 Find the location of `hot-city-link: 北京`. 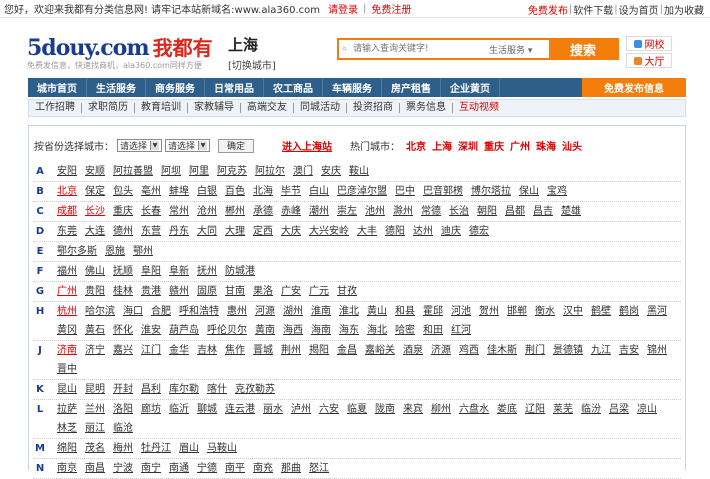

hot-city-link: 北京 is located at coordinates (416, 145).